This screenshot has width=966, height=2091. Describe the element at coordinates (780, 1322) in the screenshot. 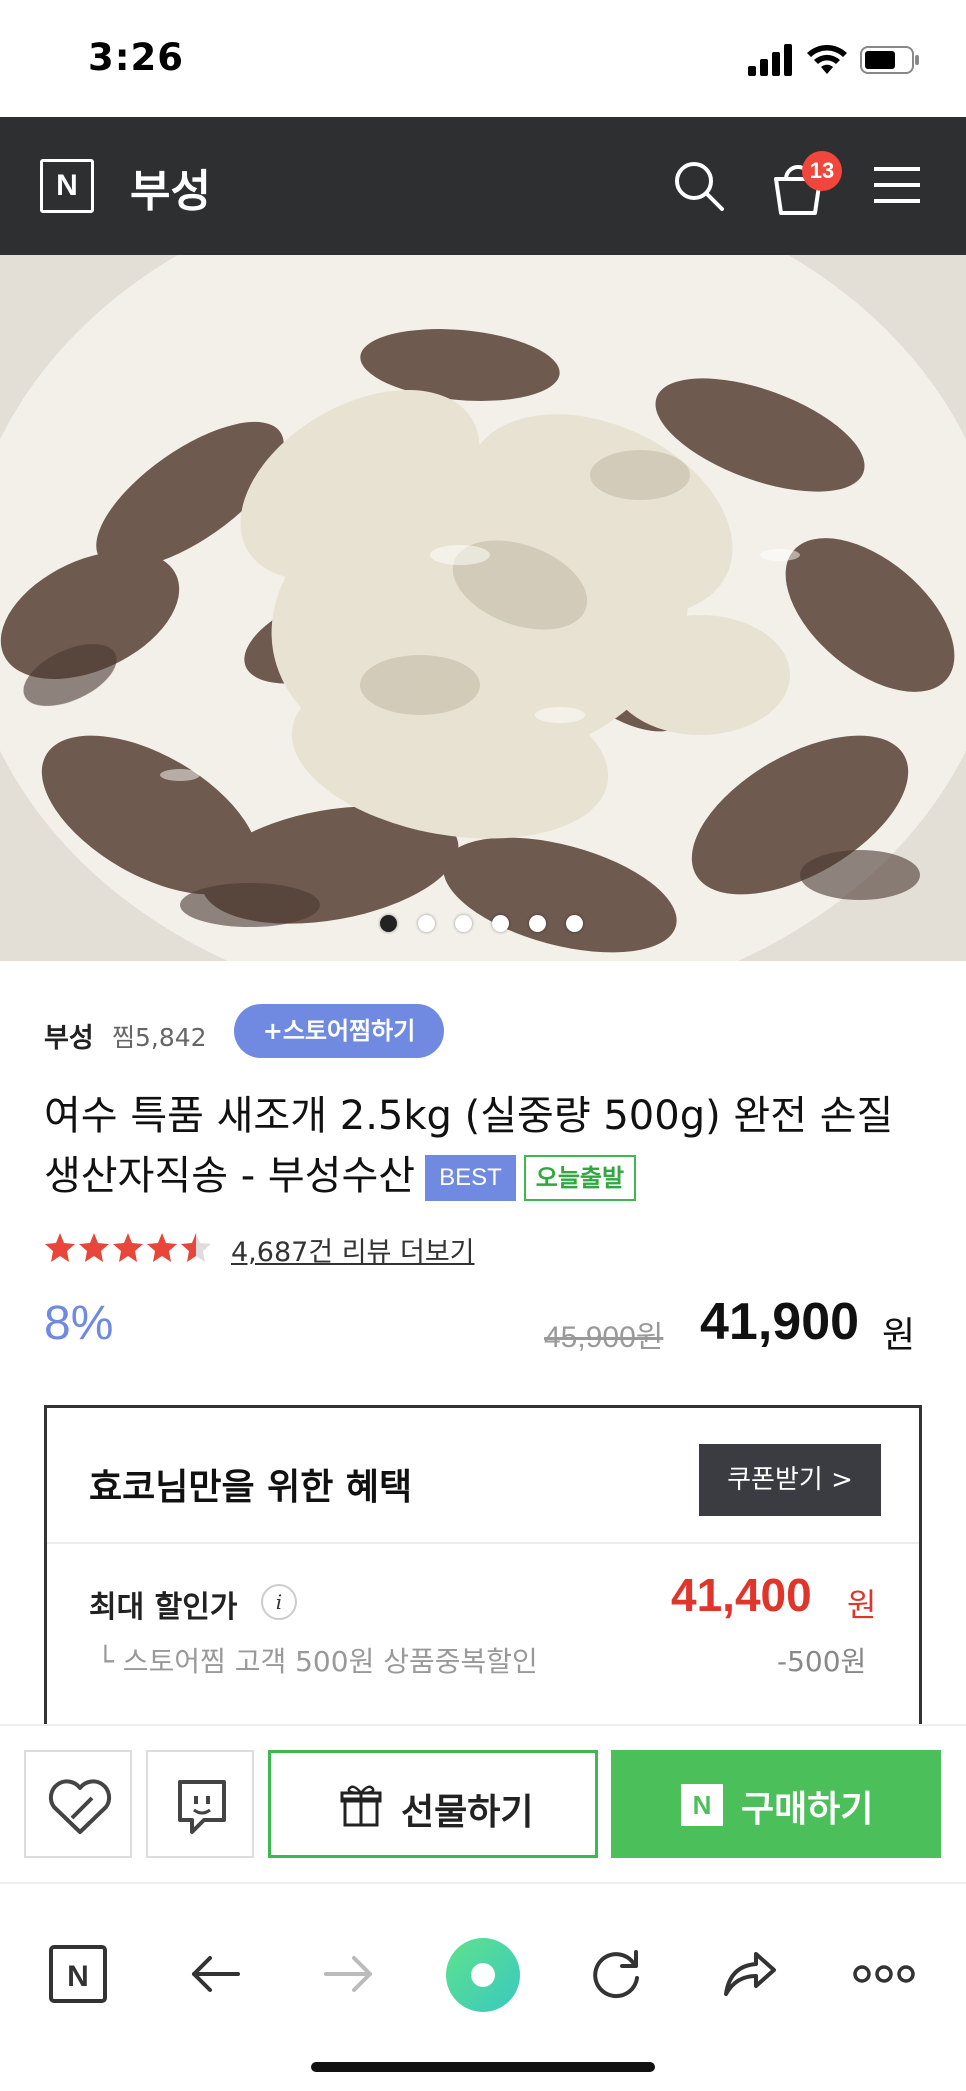

I see `sale-price: 41,900` at that location.